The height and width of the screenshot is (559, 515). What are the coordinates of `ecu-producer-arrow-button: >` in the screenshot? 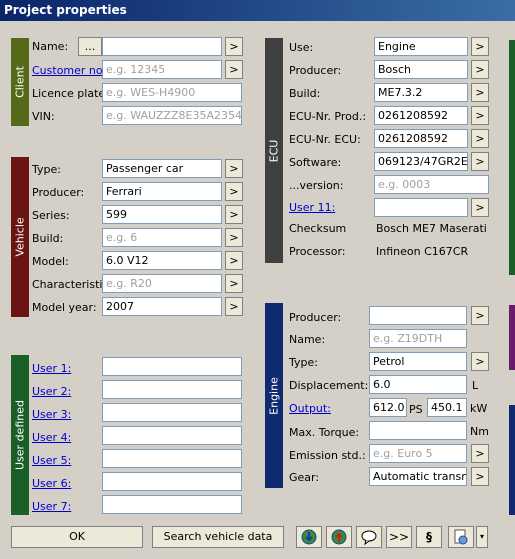 It's located at (480, 69).